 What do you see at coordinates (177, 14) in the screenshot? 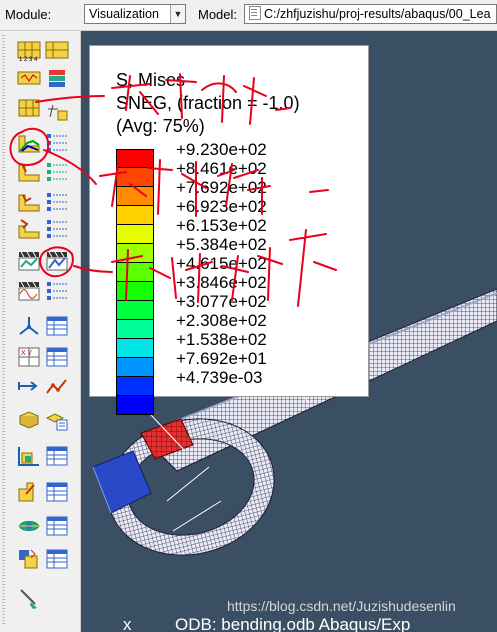
I see `chevron-down-icon: ▼` at bounding box center [177, 14].